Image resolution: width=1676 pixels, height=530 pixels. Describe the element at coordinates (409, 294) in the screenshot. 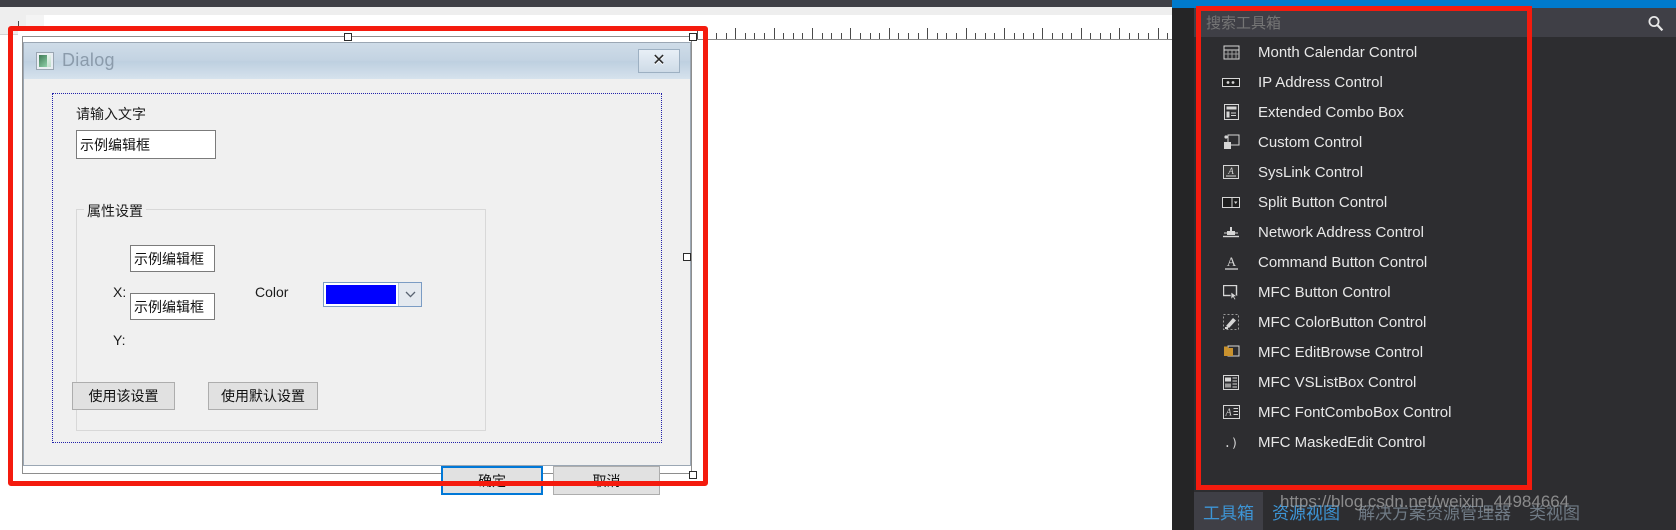

I see `chevron-down-icon` at that location.